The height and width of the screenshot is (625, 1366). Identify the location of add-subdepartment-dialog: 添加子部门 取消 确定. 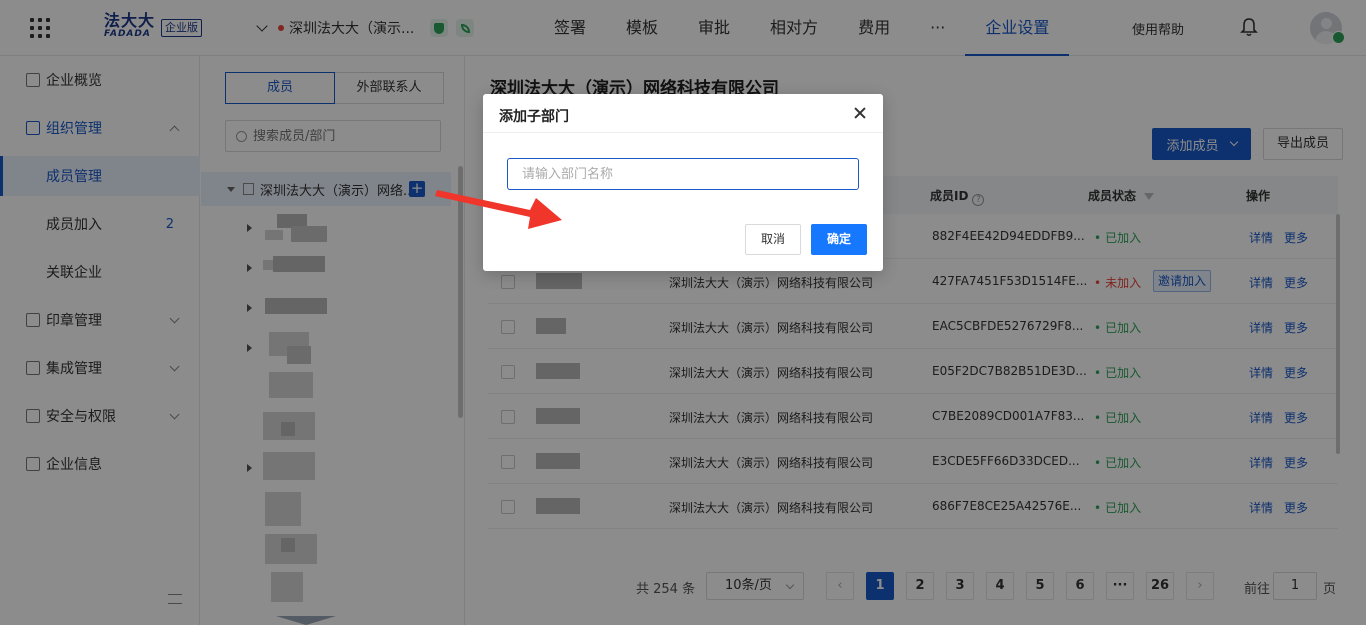
(683, 182).